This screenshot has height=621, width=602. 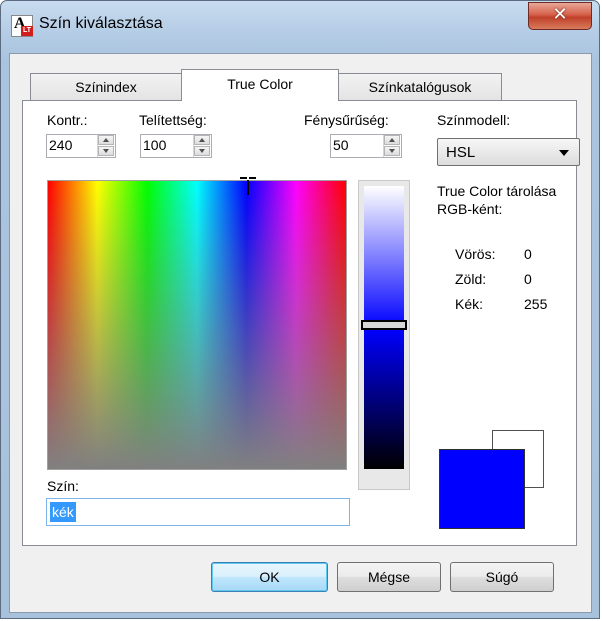 What do you see at coordinates (420, 87) in the screenshot?
I see `tab-color-books: Színkatalógusok` at bounding box center [420, 87].